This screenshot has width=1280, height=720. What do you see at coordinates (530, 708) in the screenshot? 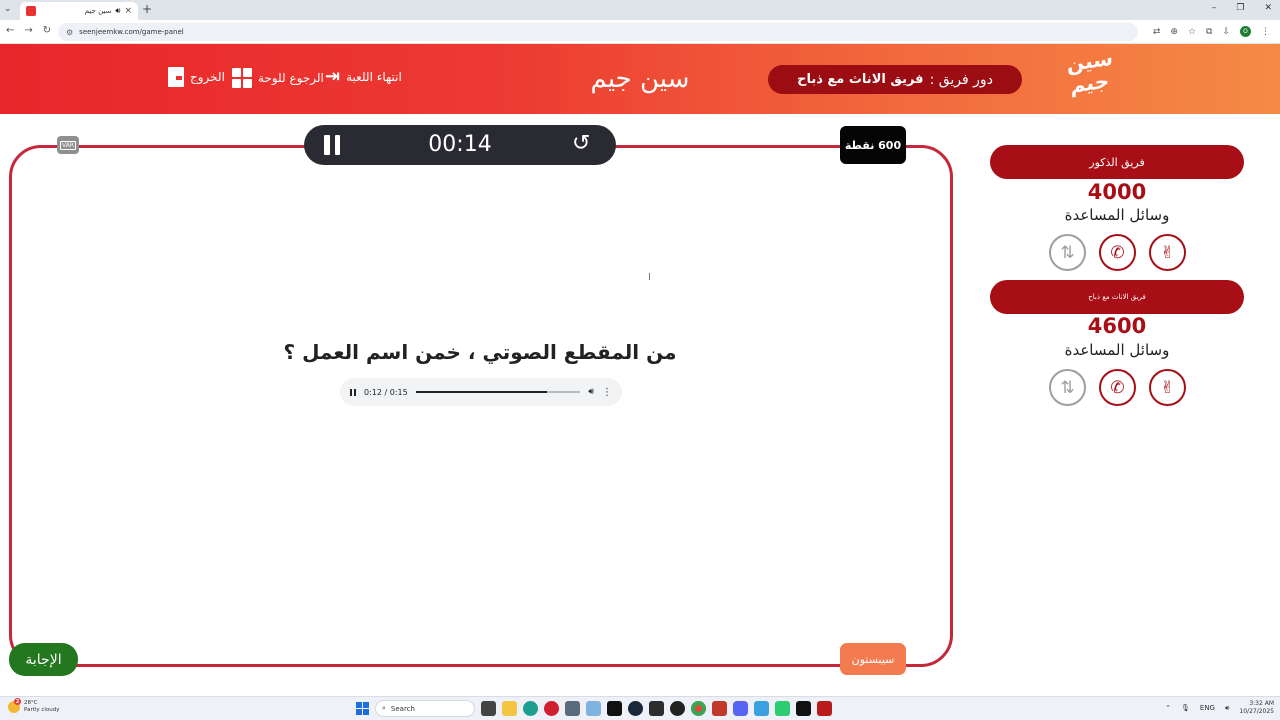
I see `edge-icon` at bounding box center [530, 708].